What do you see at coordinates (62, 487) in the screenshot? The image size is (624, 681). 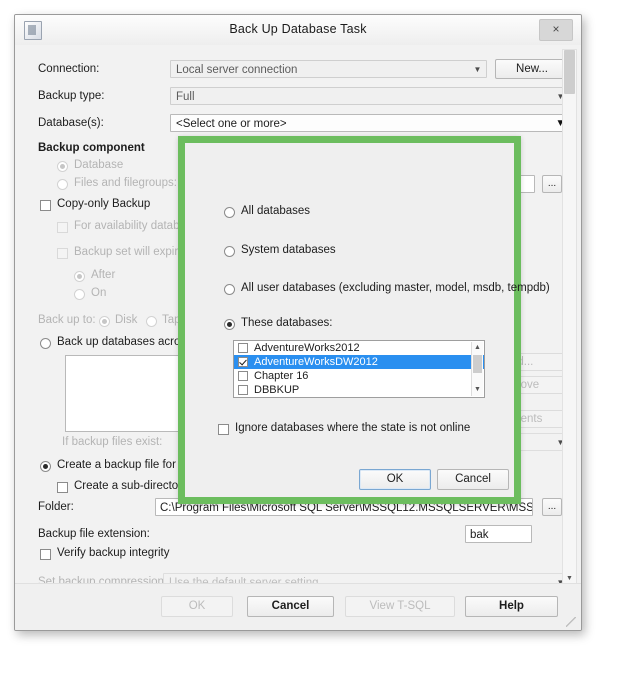 I see `checkbox-create-subdirectory` at bounding box center [62, 487].